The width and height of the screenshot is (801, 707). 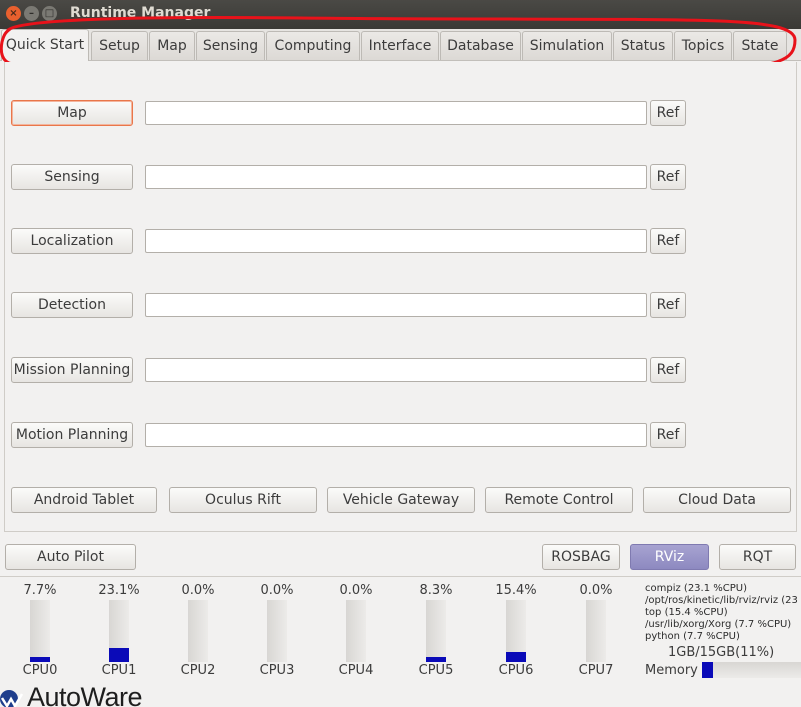 I want to click on android-tablet-button: Android Tablet, so click(x=84, y=500).